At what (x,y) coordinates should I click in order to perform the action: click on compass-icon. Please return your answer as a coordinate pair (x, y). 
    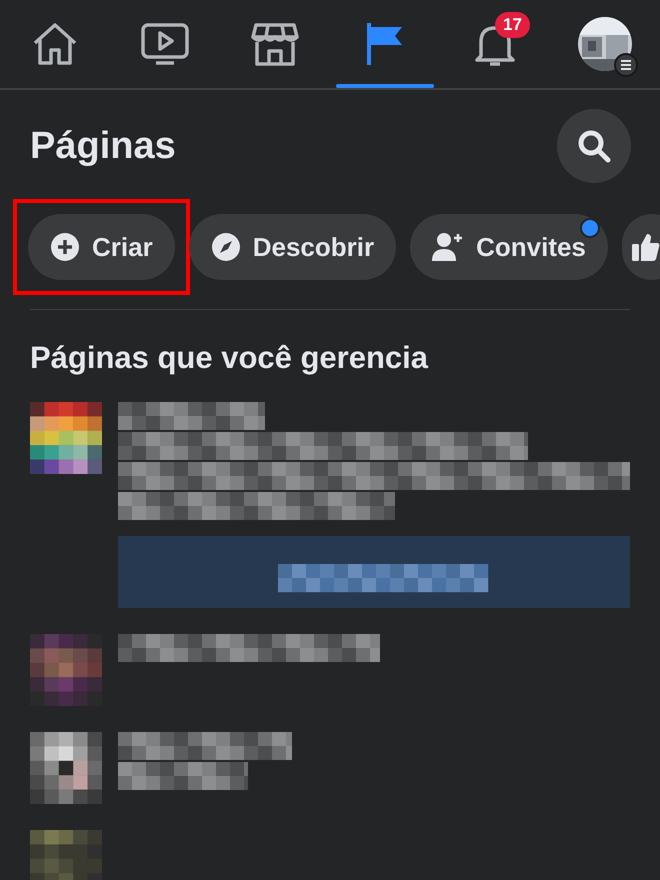
    Looking at the image, I should click on (225, 247).